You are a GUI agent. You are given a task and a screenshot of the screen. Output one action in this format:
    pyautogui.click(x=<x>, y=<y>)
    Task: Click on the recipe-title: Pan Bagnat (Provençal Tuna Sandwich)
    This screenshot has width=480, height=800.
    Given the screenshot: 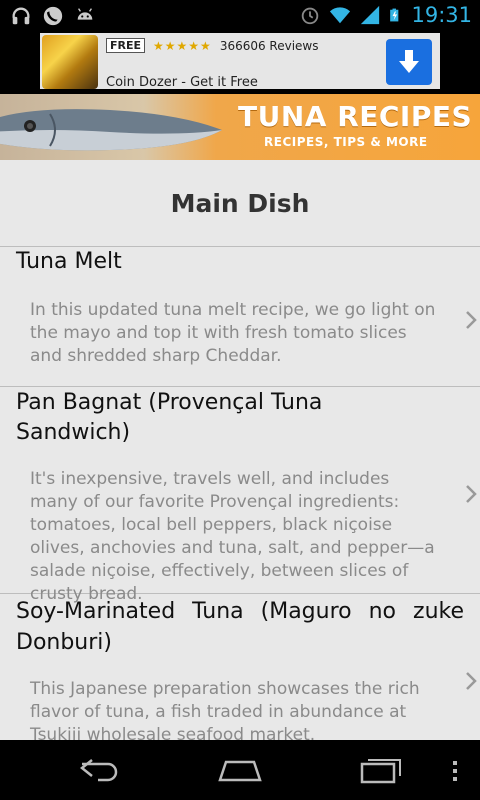 What is the action you would take?
    pyautogui.click(x=169, y=417)
    